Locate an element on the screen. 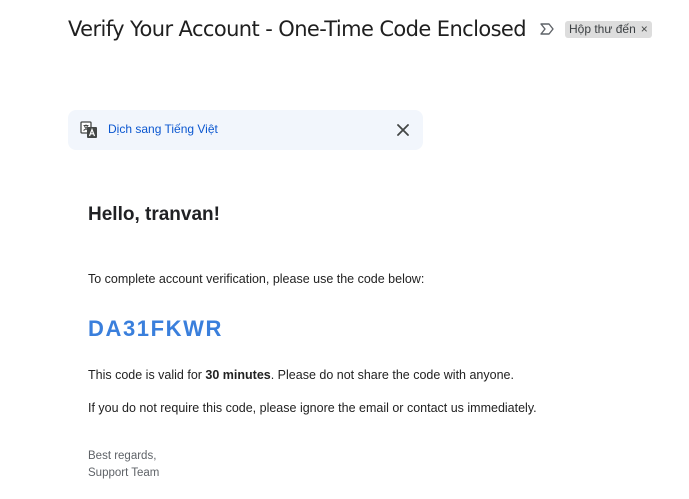 This screenshot has width=689, height=499. signature: Support Team is located at coordinates (124, 473).